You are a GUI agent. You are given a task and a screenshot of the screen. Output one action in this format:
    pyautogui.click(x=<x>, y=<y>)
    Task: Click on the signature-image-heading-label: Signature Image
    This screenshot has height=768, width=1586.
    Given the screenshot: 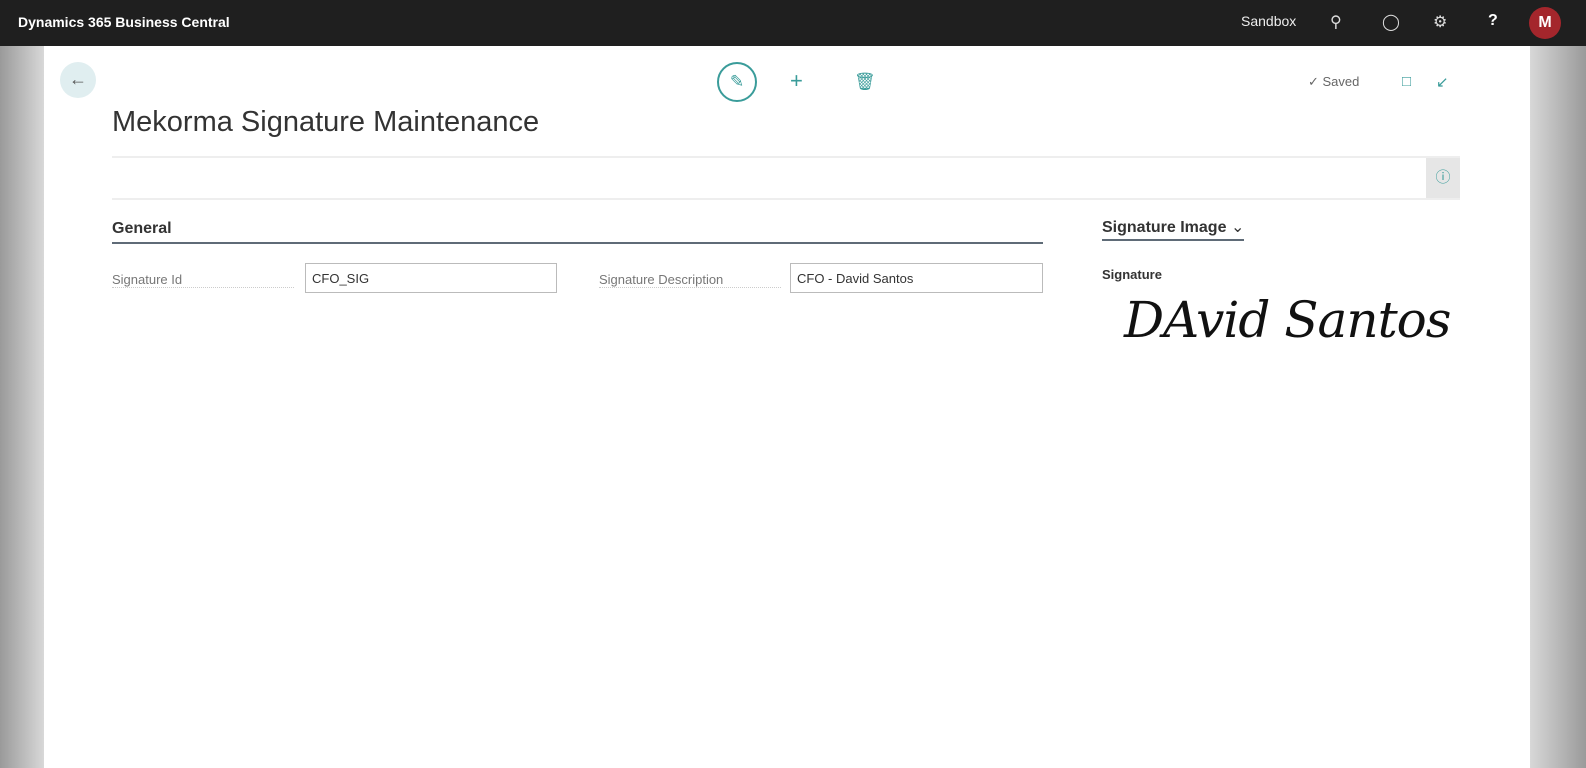 What is the action you would take?
    pyautogui.click(x=1164, y=227)
    